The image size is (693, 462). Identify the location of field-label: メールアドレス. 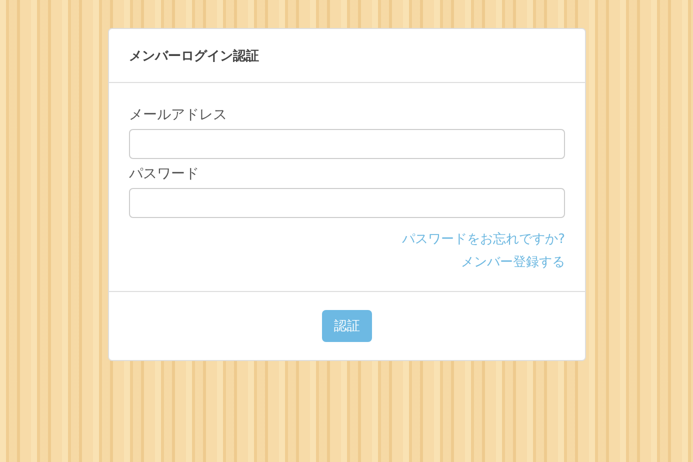
(178, 115).